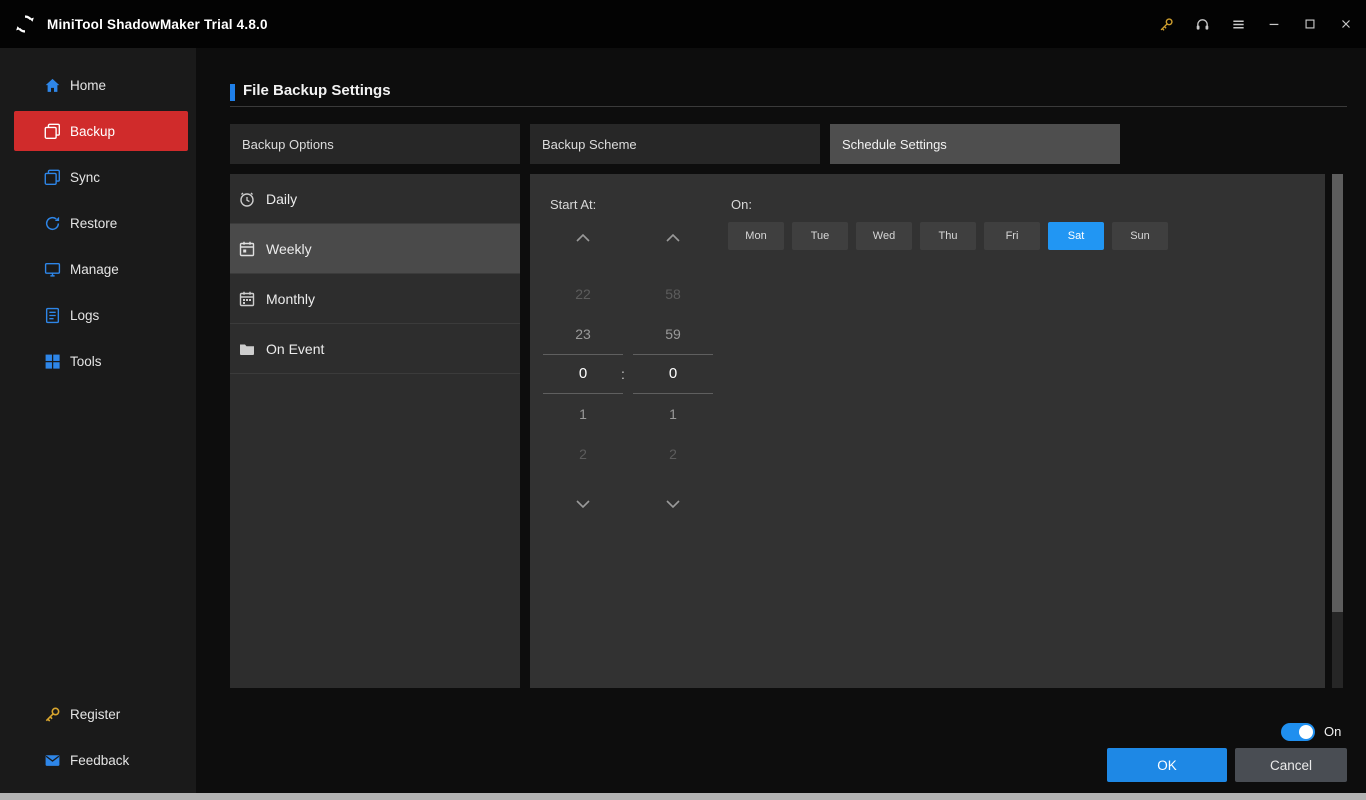  What do you see at coordinates (583, 504) in the screenshot?
I see `hour-down-button` at bounding box center [583, 504].